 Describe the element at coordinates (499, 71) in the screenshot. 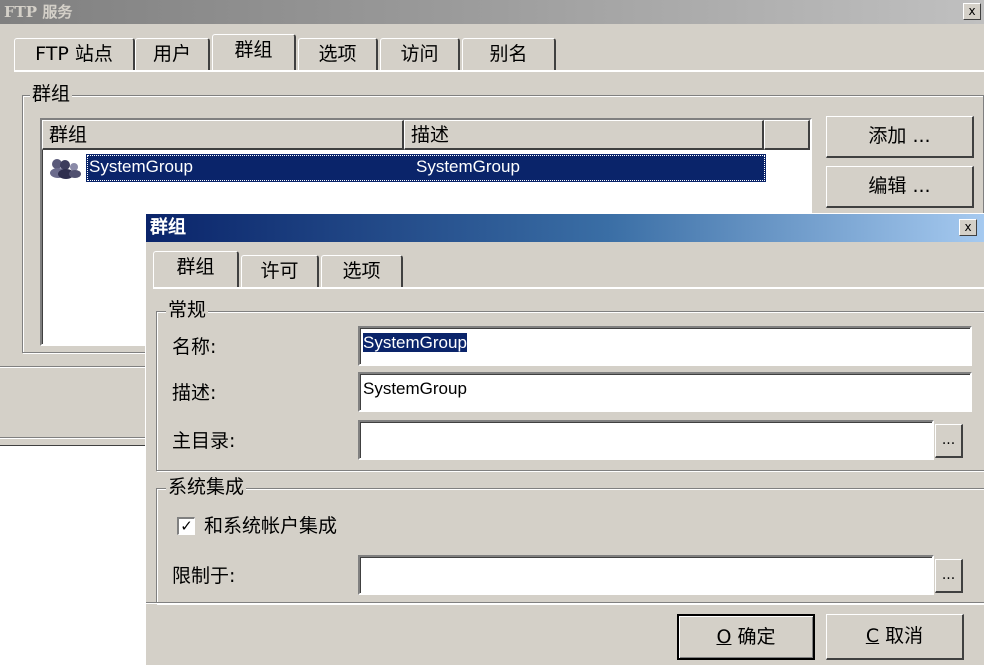

I see `tab-baseline` at that location.